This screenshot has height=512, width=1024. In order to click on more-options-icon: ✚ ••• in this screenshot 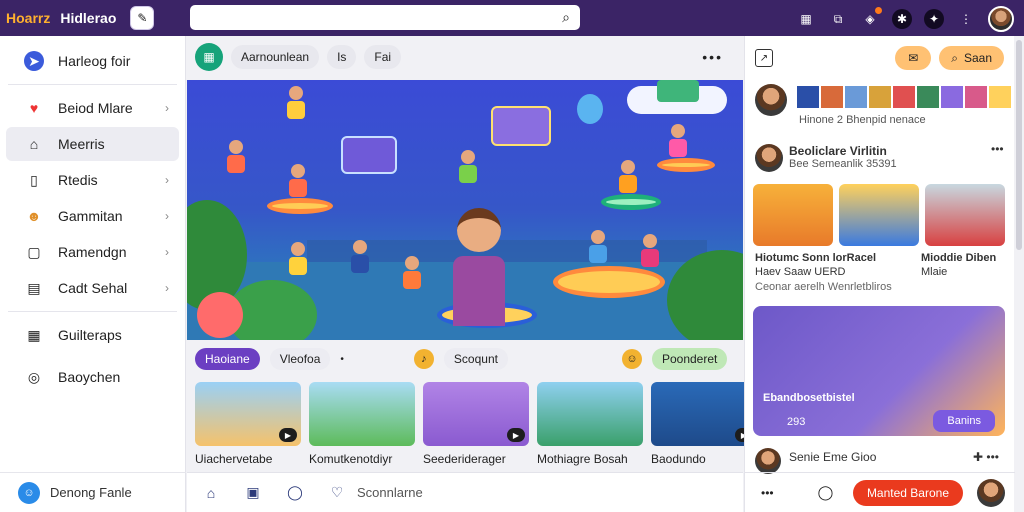, I will do `click(986, 457)`.